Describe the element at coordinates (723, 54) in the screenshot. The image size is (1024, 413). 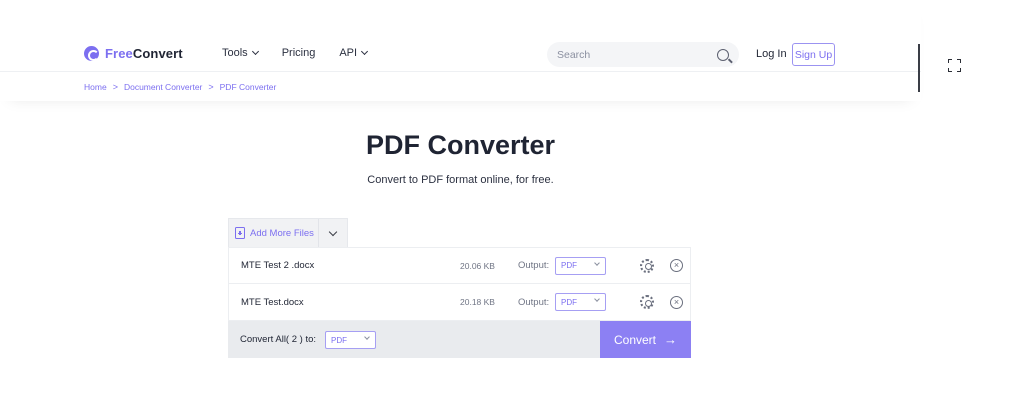
I see `search-icon` at that location.